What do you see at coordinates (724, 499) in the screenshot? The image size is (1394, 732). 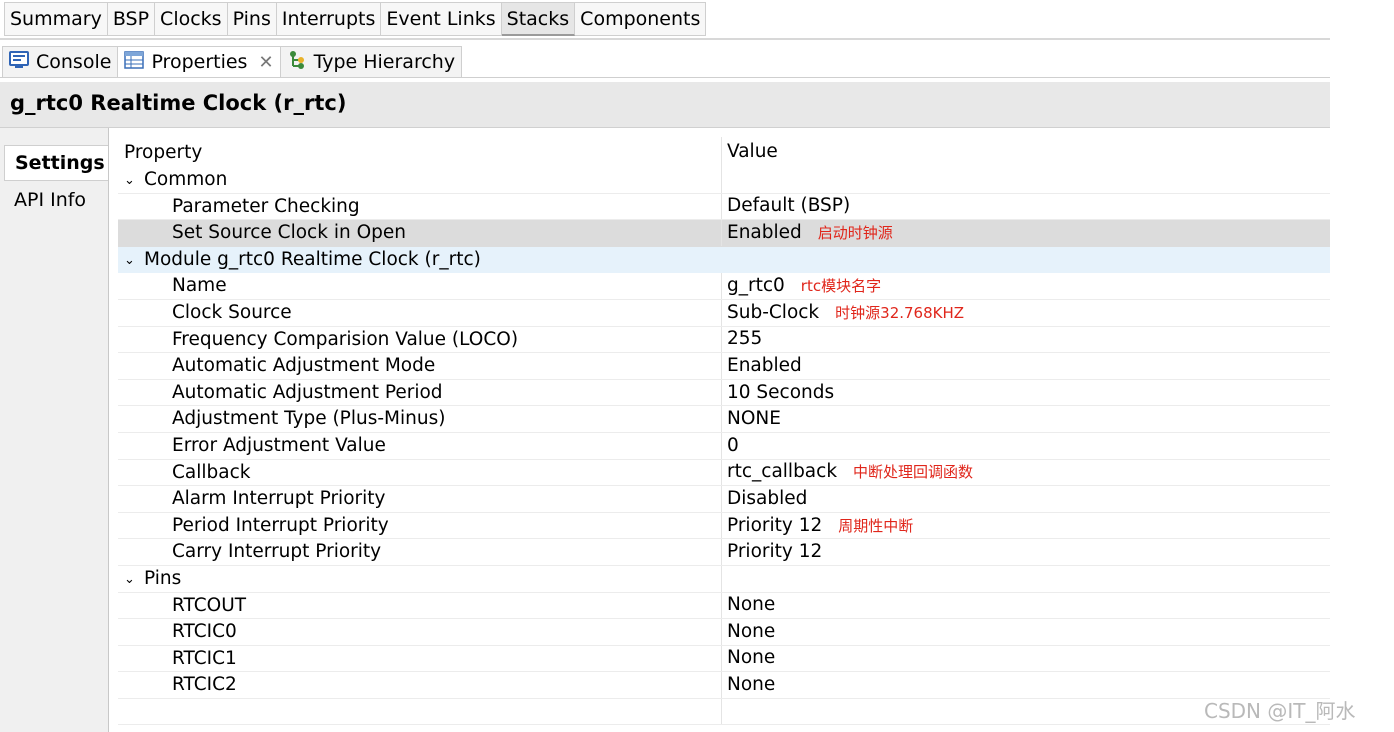 I see `table-row: Alarm Interrupt Priority Disabled` at bounding box center [724, 499].